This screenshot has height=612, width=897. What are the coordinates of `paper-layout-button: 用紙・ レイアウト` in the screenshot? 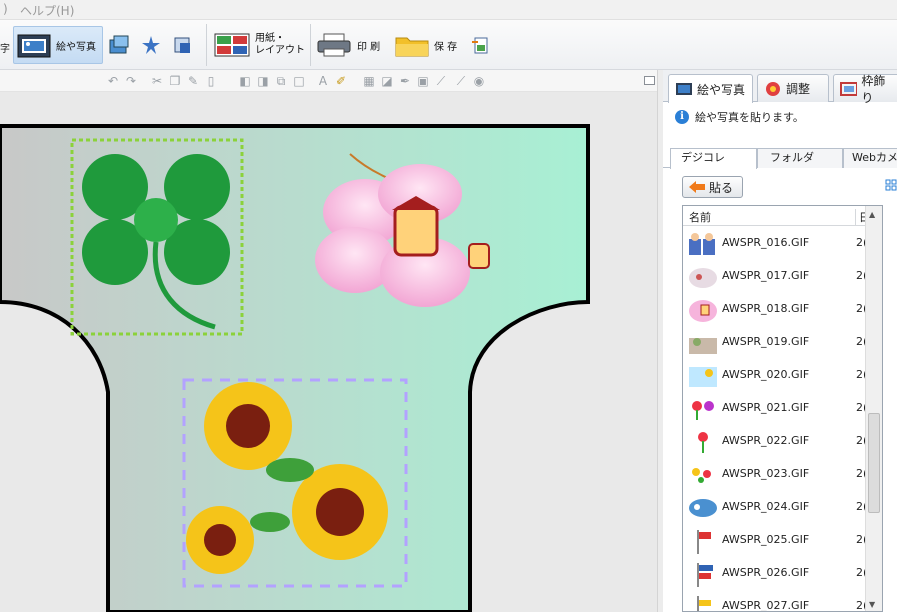 It's located at (260, 45).